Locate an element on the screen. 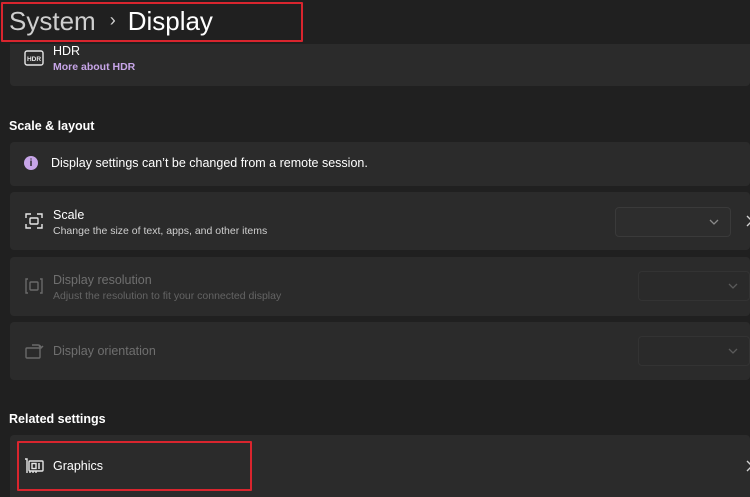  graphics-card is located at coordinates (380, 466).